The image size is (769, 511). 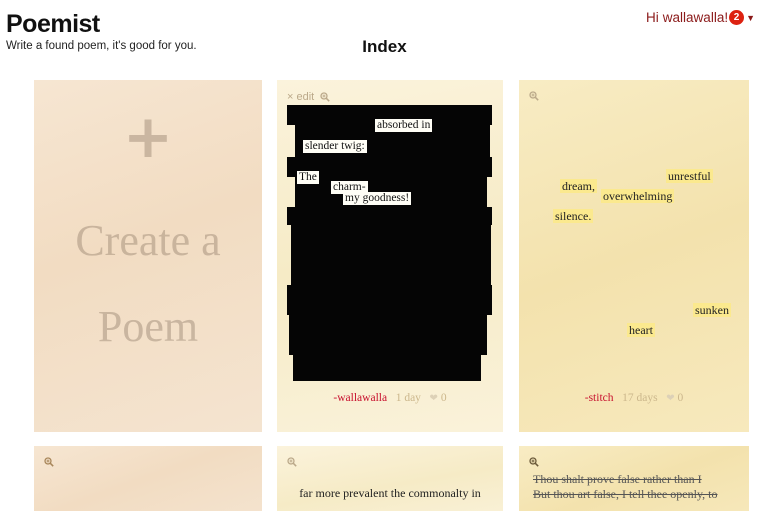 What do you see at coordinates (360, 398) in the screenshot?
I see `author-link: -wallawalla` at bounding box center [360, 398].